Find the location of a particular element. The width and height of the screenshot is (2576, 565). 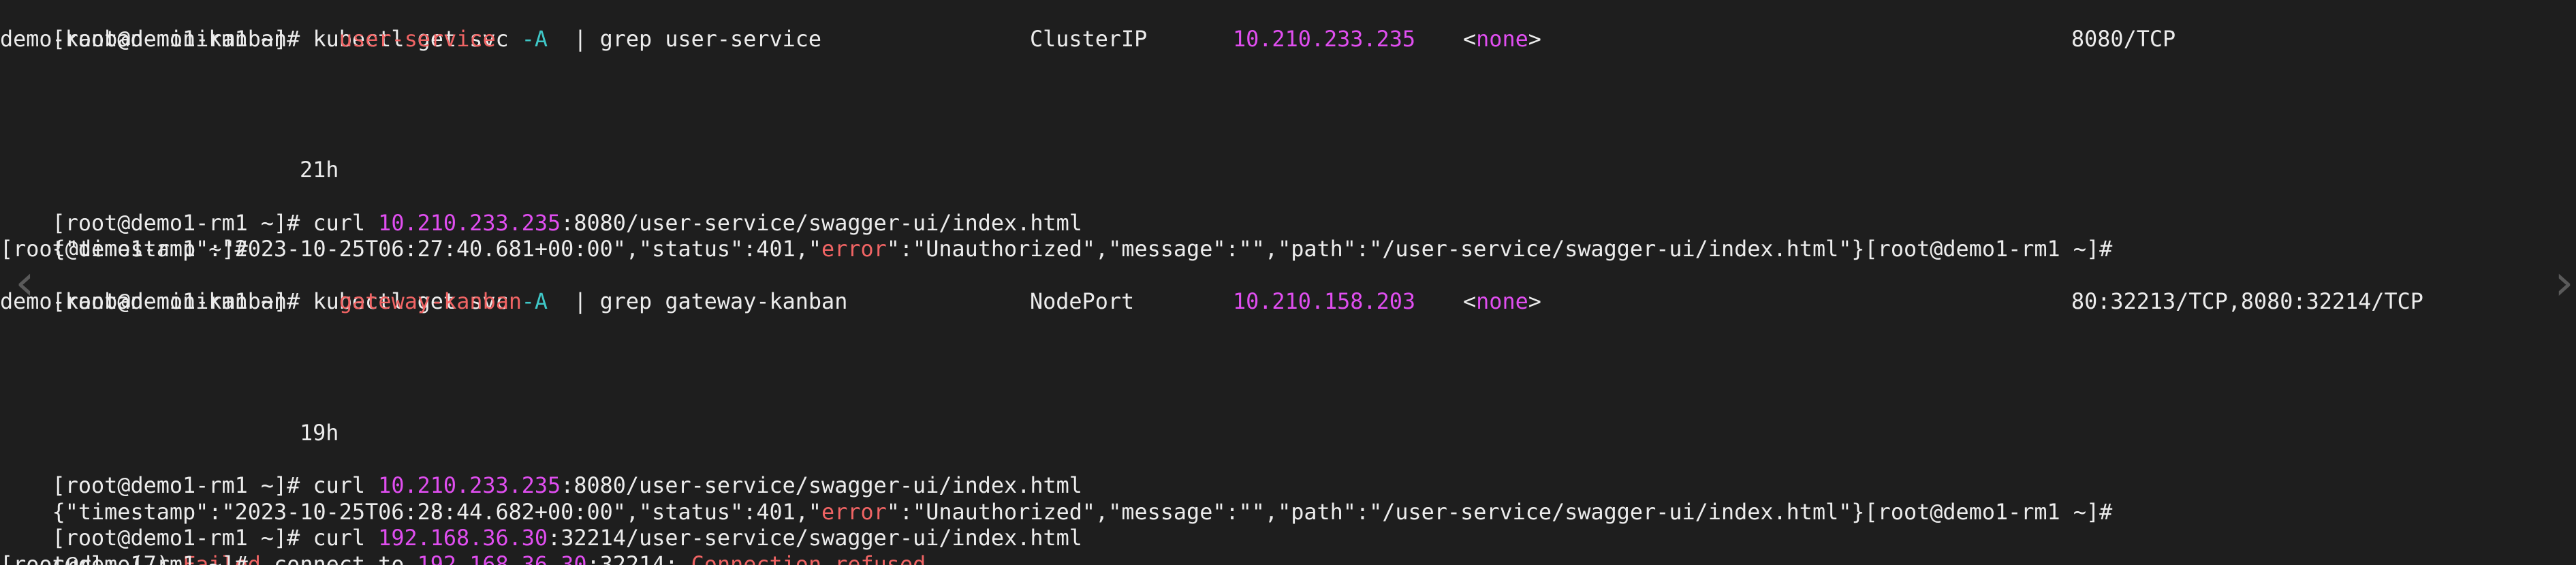

error-refused: Connection refused is located at coordinates (808, 558).